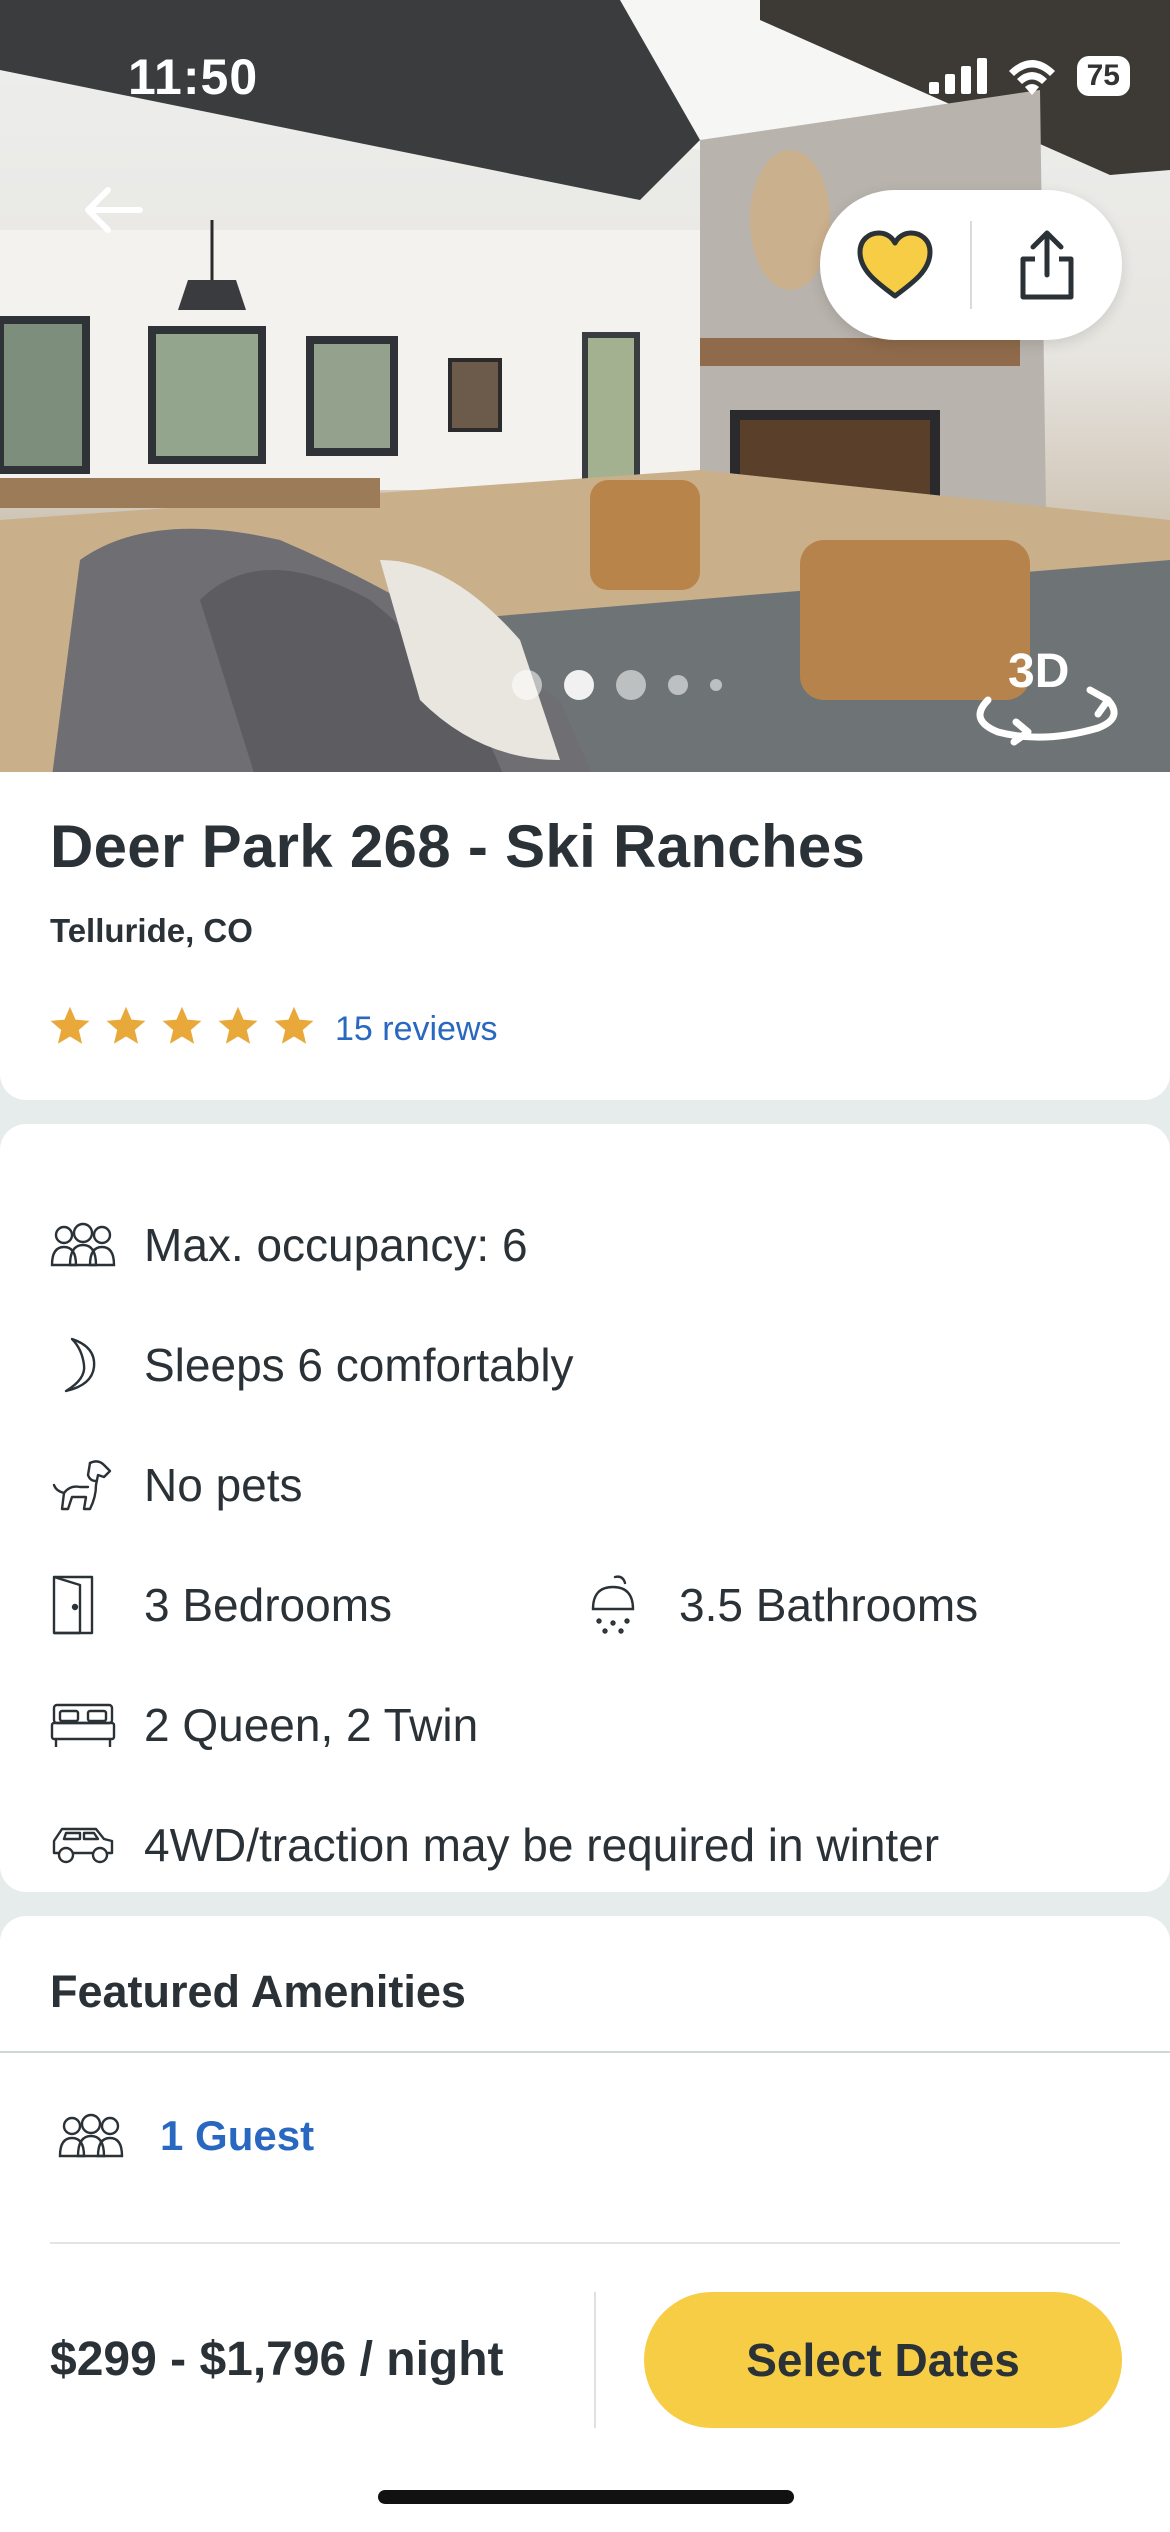 This screenshot has height=2532, width=1170. What do you see at coordinates (151, 930) in the screenshot?
I see `property-location: Telluride, CO` at bounding box center [151, 930].